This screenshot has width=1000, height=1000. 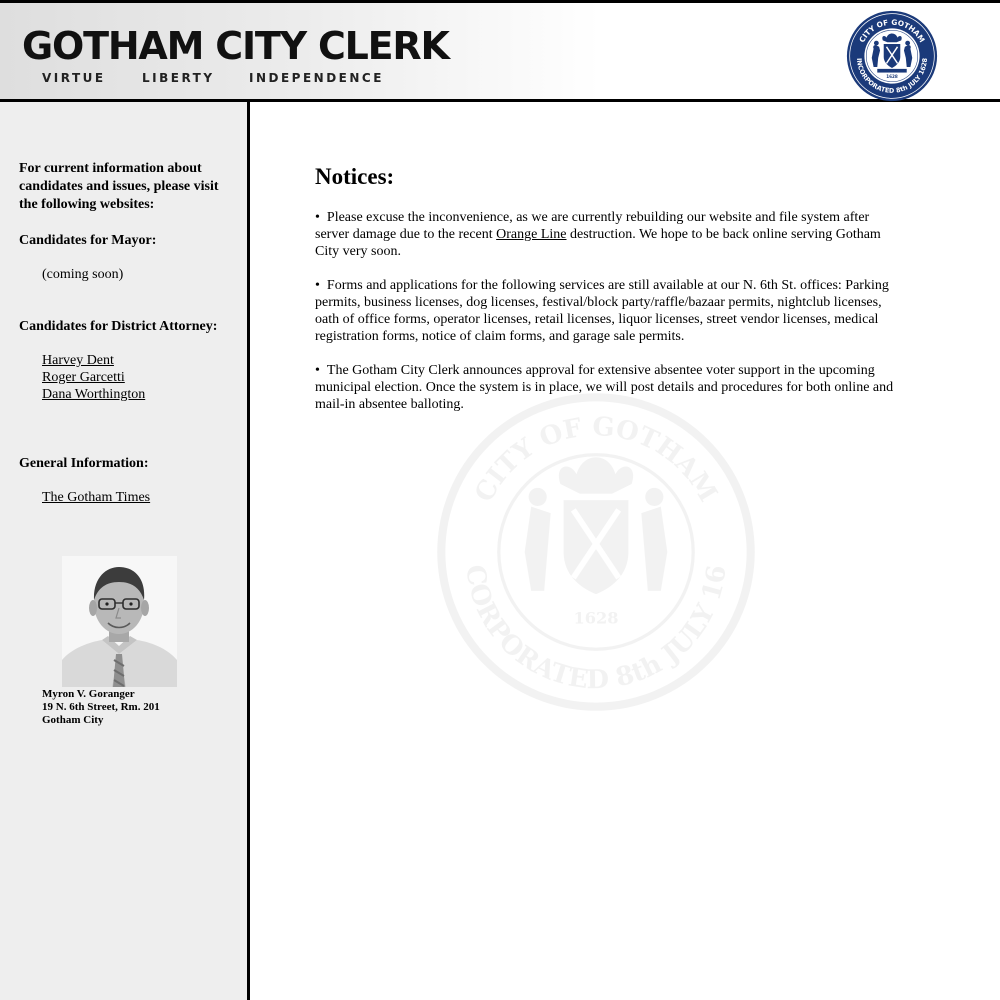 What do you see at coordinates (118, 326) in the screenshot?
I see `da-candidates-heading: Candidates for District Attorney:` at bounding box center [118, 326].